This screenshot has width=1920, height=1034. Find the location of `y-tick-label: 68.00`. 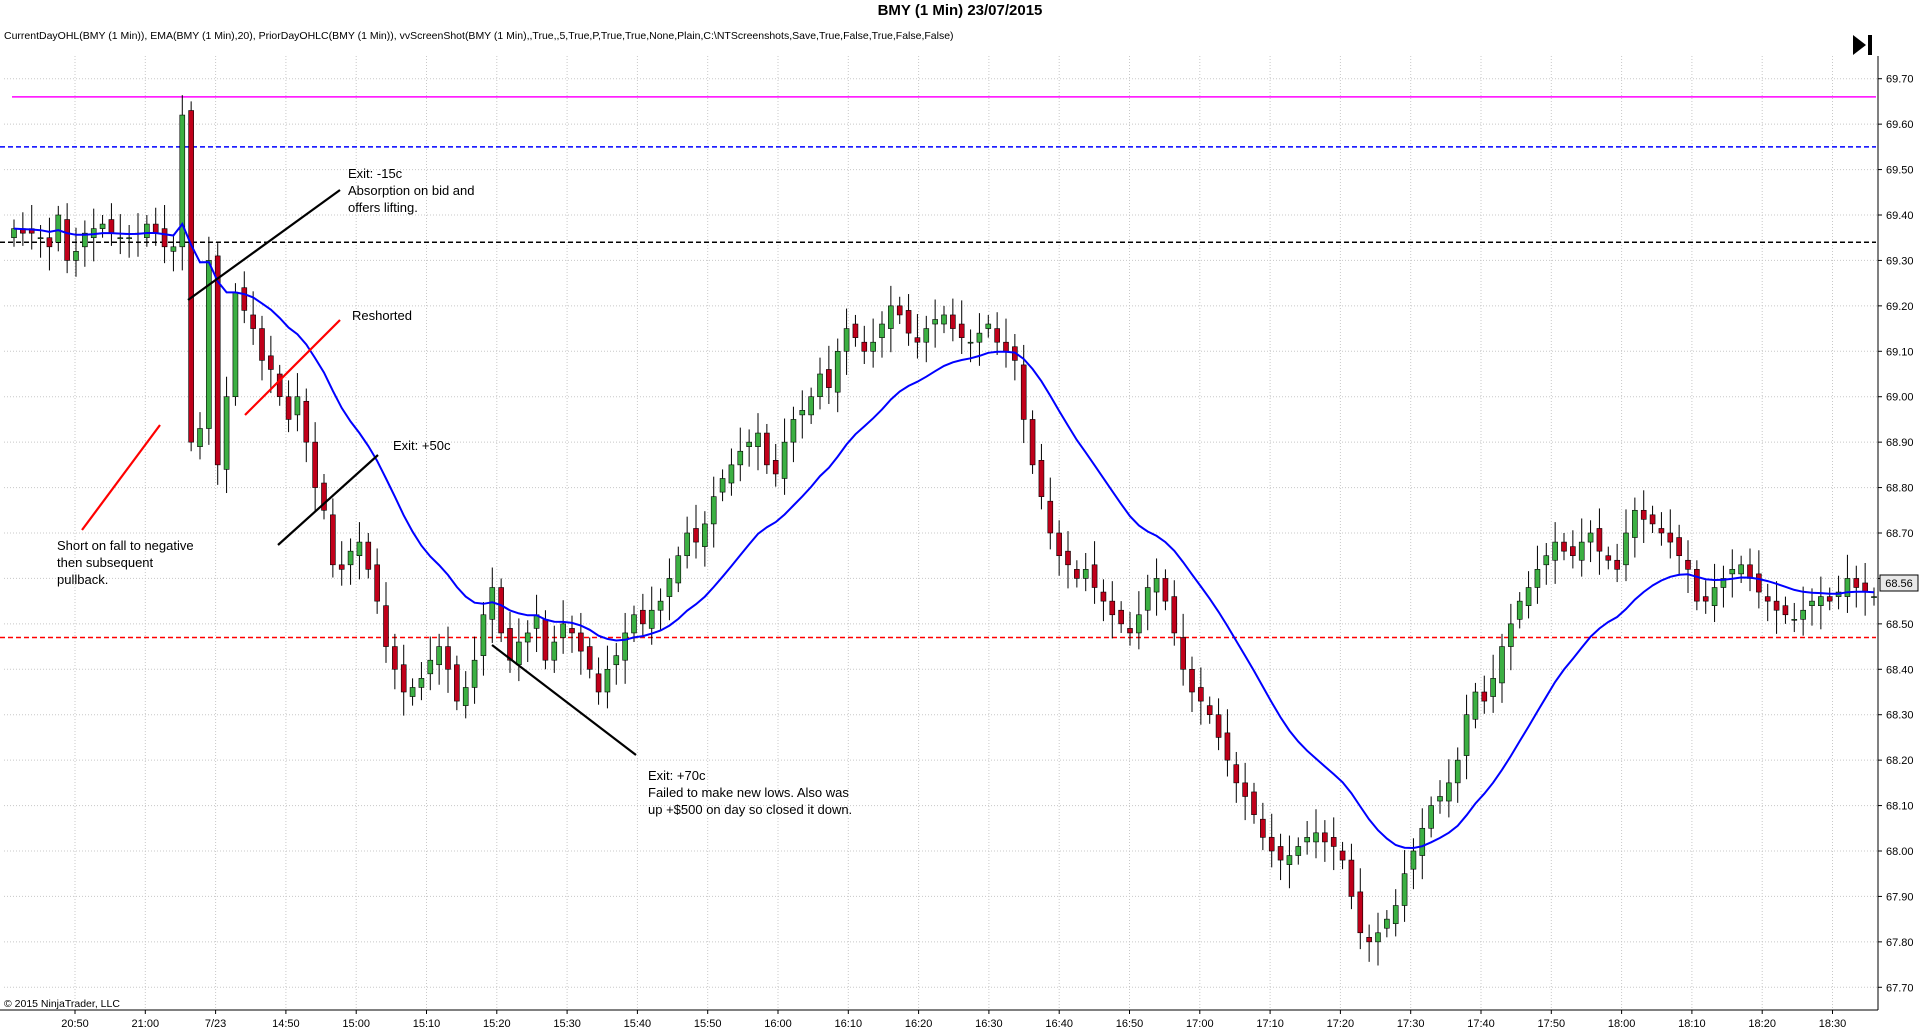

y-tick-label: 68.00 is located at coordinates (1900, 852).